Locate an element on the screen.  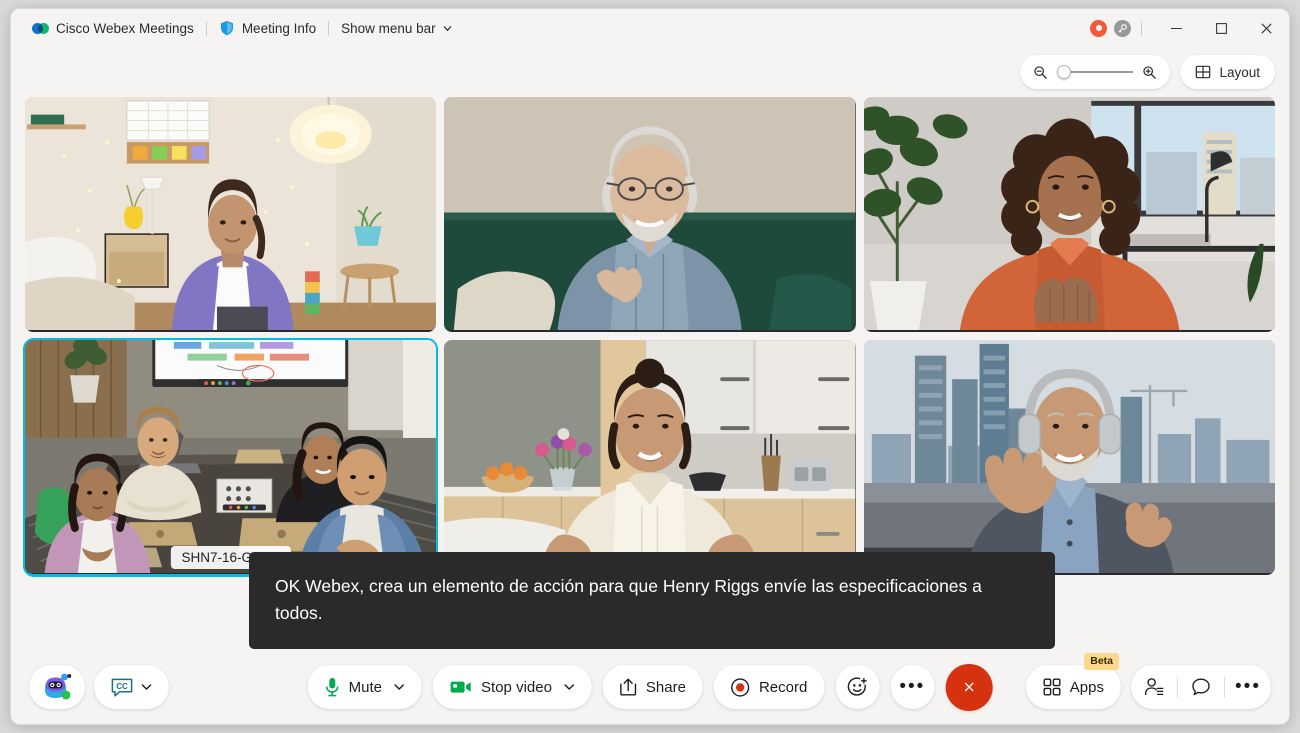
zoom-out-icon is located at coordinates (1040, 72).